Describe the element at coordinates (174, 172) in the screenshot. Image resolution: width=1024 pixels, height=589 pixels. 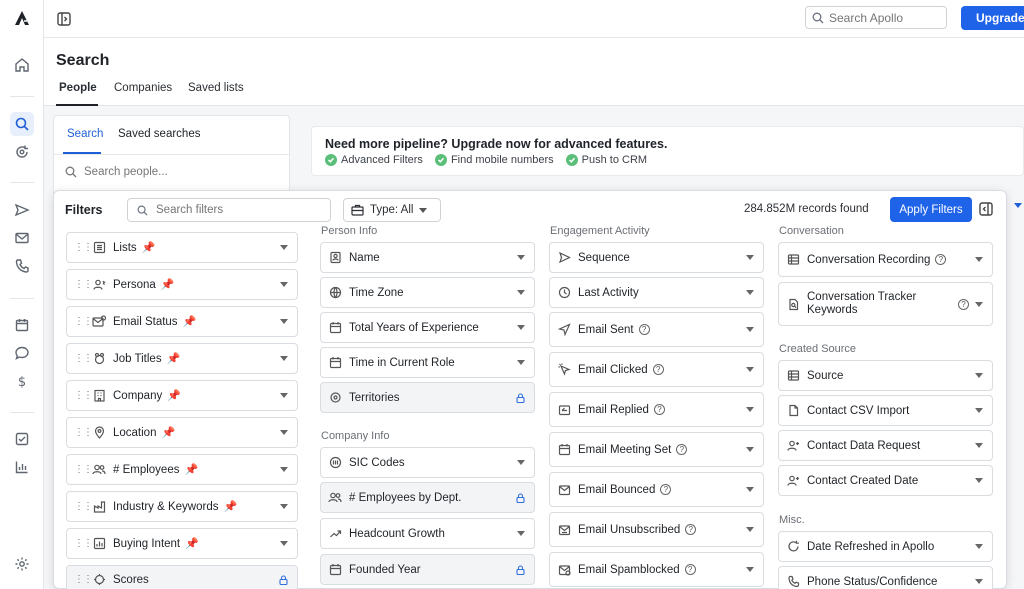
I see `people-search-input` at that location.